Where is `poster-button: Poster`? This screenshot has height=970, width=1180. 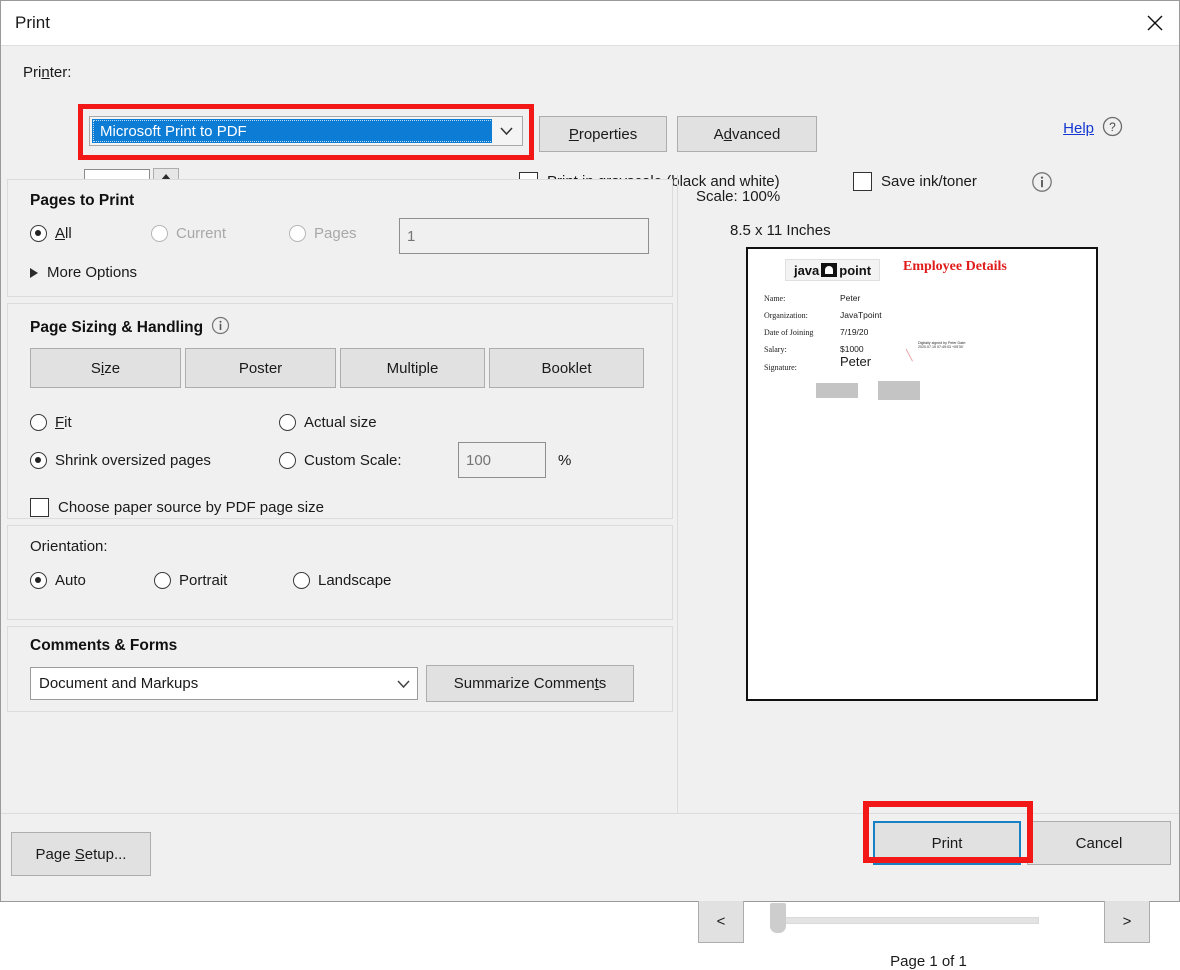 poster-button: Poster is located at coordinates (260, 368).